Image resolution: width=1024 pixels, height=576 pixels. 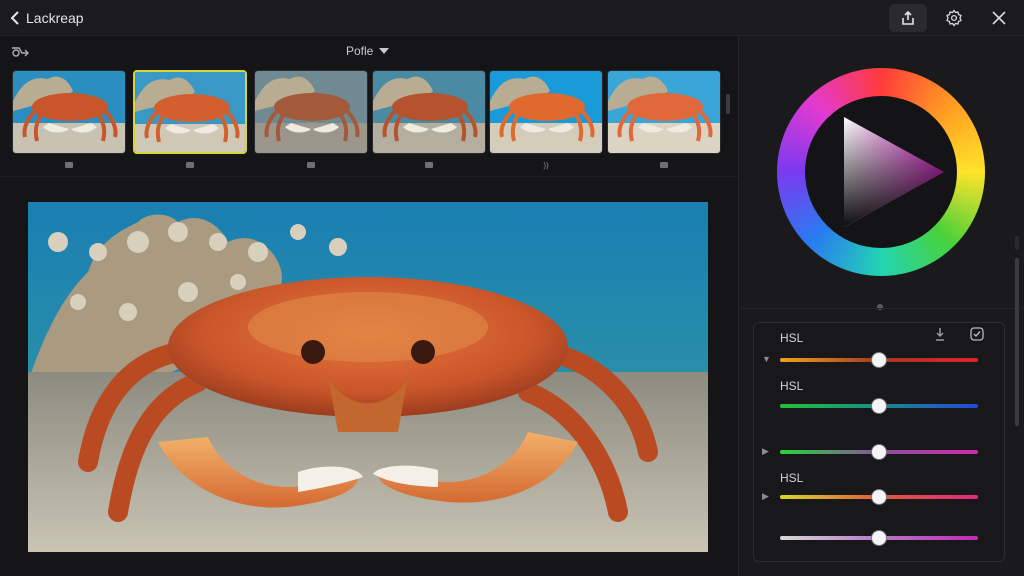 I want to click on preset-dropdown: Pofle, so click(x=368, y=51).